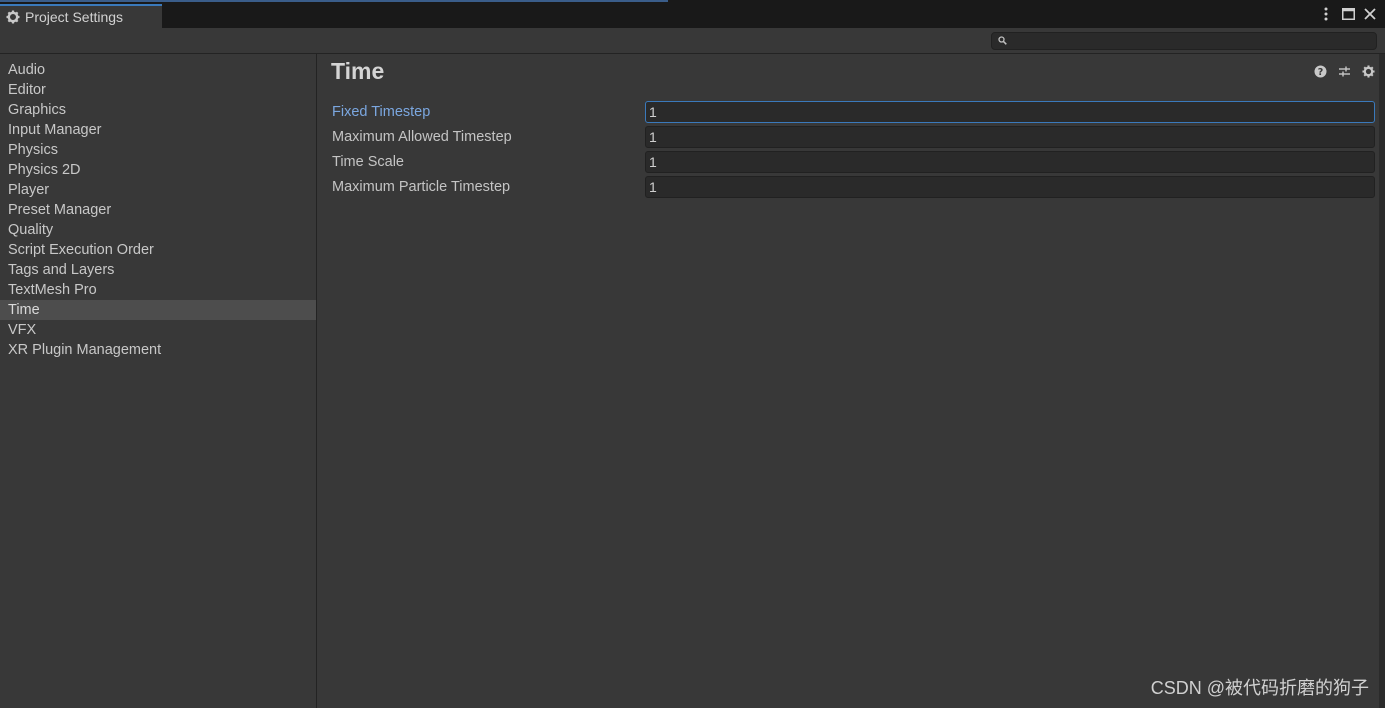  I want to click on help-icon: ?, so click(1320, 71).